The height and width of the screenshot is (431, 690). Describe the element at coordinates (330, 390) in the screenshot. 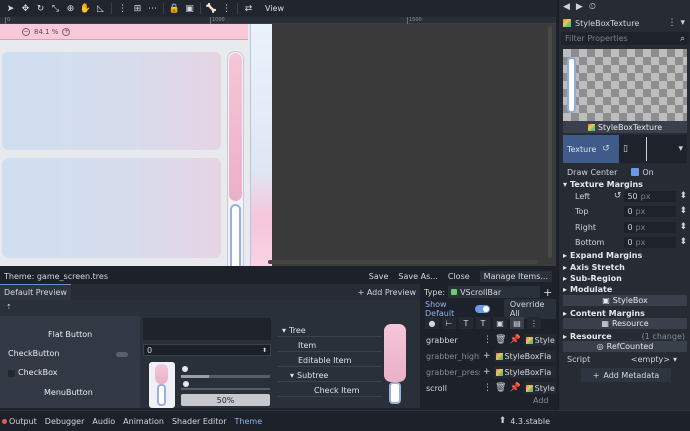

I see `tree-check-item: Check Item` at that location.